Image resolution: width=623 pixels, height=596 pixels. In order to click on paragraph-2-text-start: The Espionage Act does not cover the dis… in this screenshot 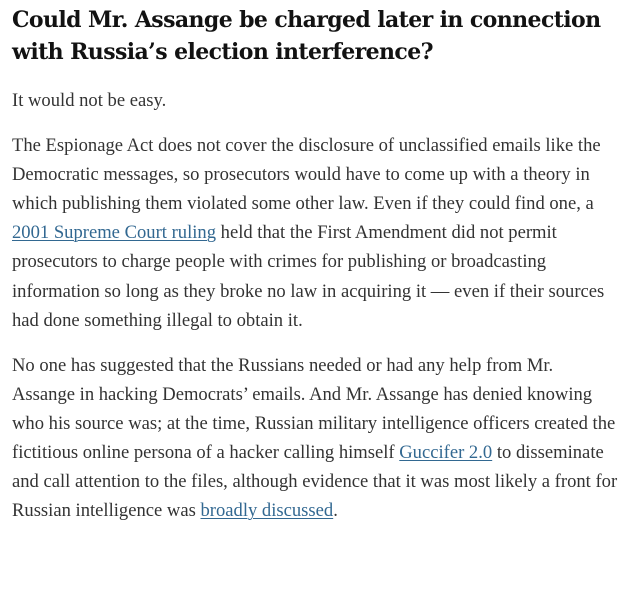, I will do `click(306, 175)`.